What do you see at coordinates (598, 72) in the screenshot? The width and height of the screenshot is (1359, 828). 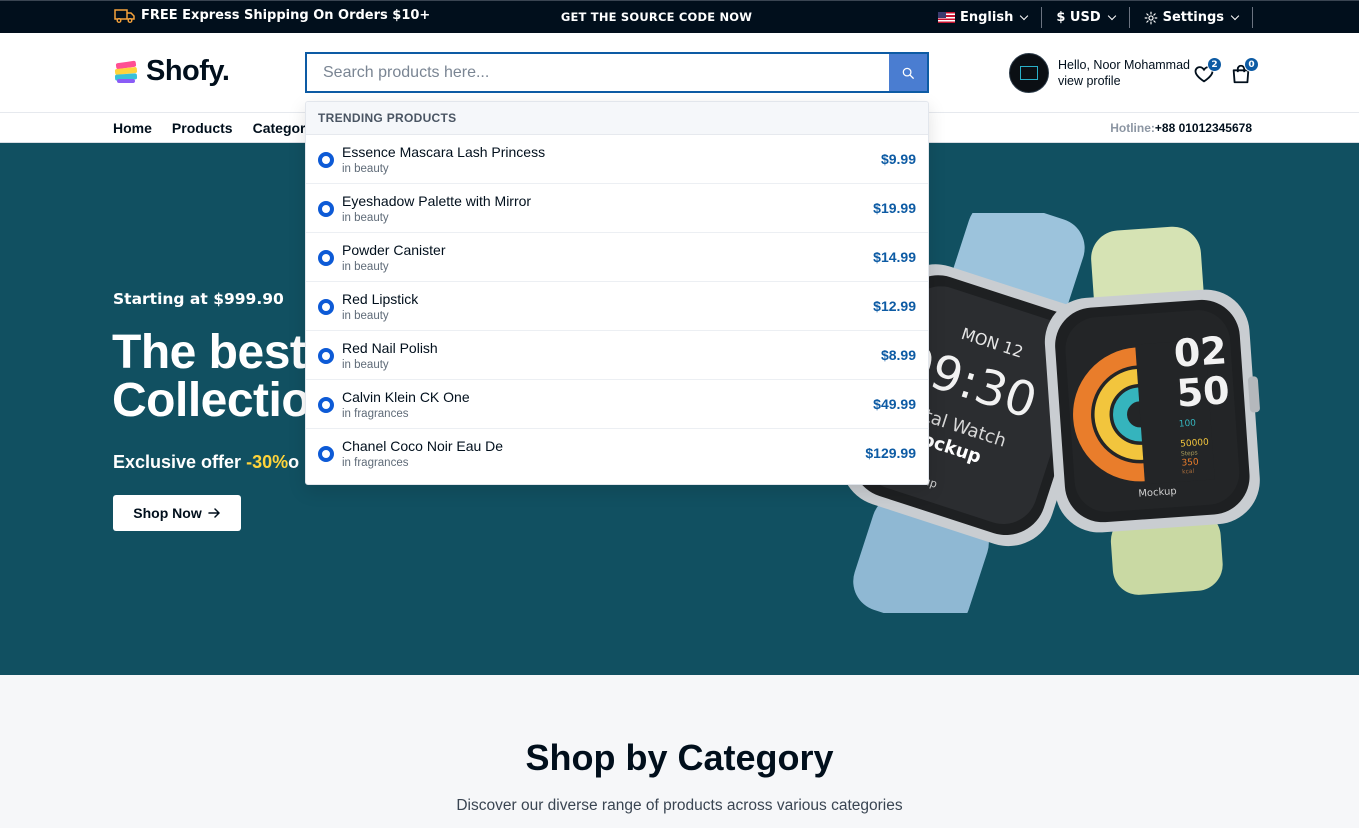 I see `search-input` at bounding box center [598, 72].